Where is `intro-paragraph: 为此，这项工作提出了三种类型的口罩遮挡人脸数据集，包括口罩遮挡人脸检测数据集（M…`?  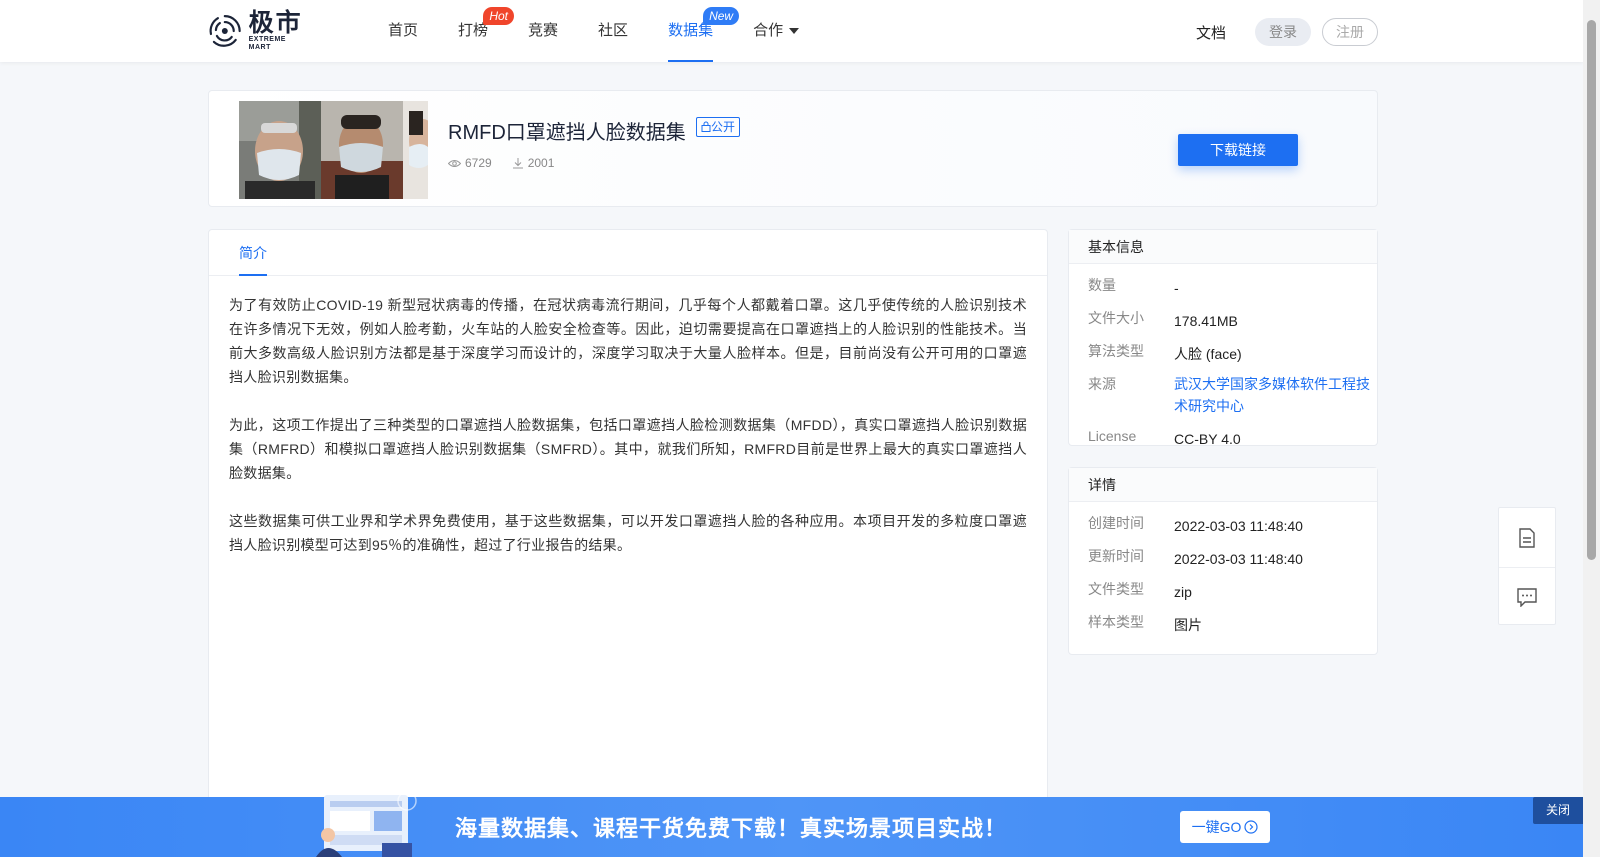
intro-paragraph: 为此，这项工作提出了三种类型的口罩遮挡人脸数据集，包括口罩遮挡人脸检测数据集（M… is located at coordinates (628, 449).